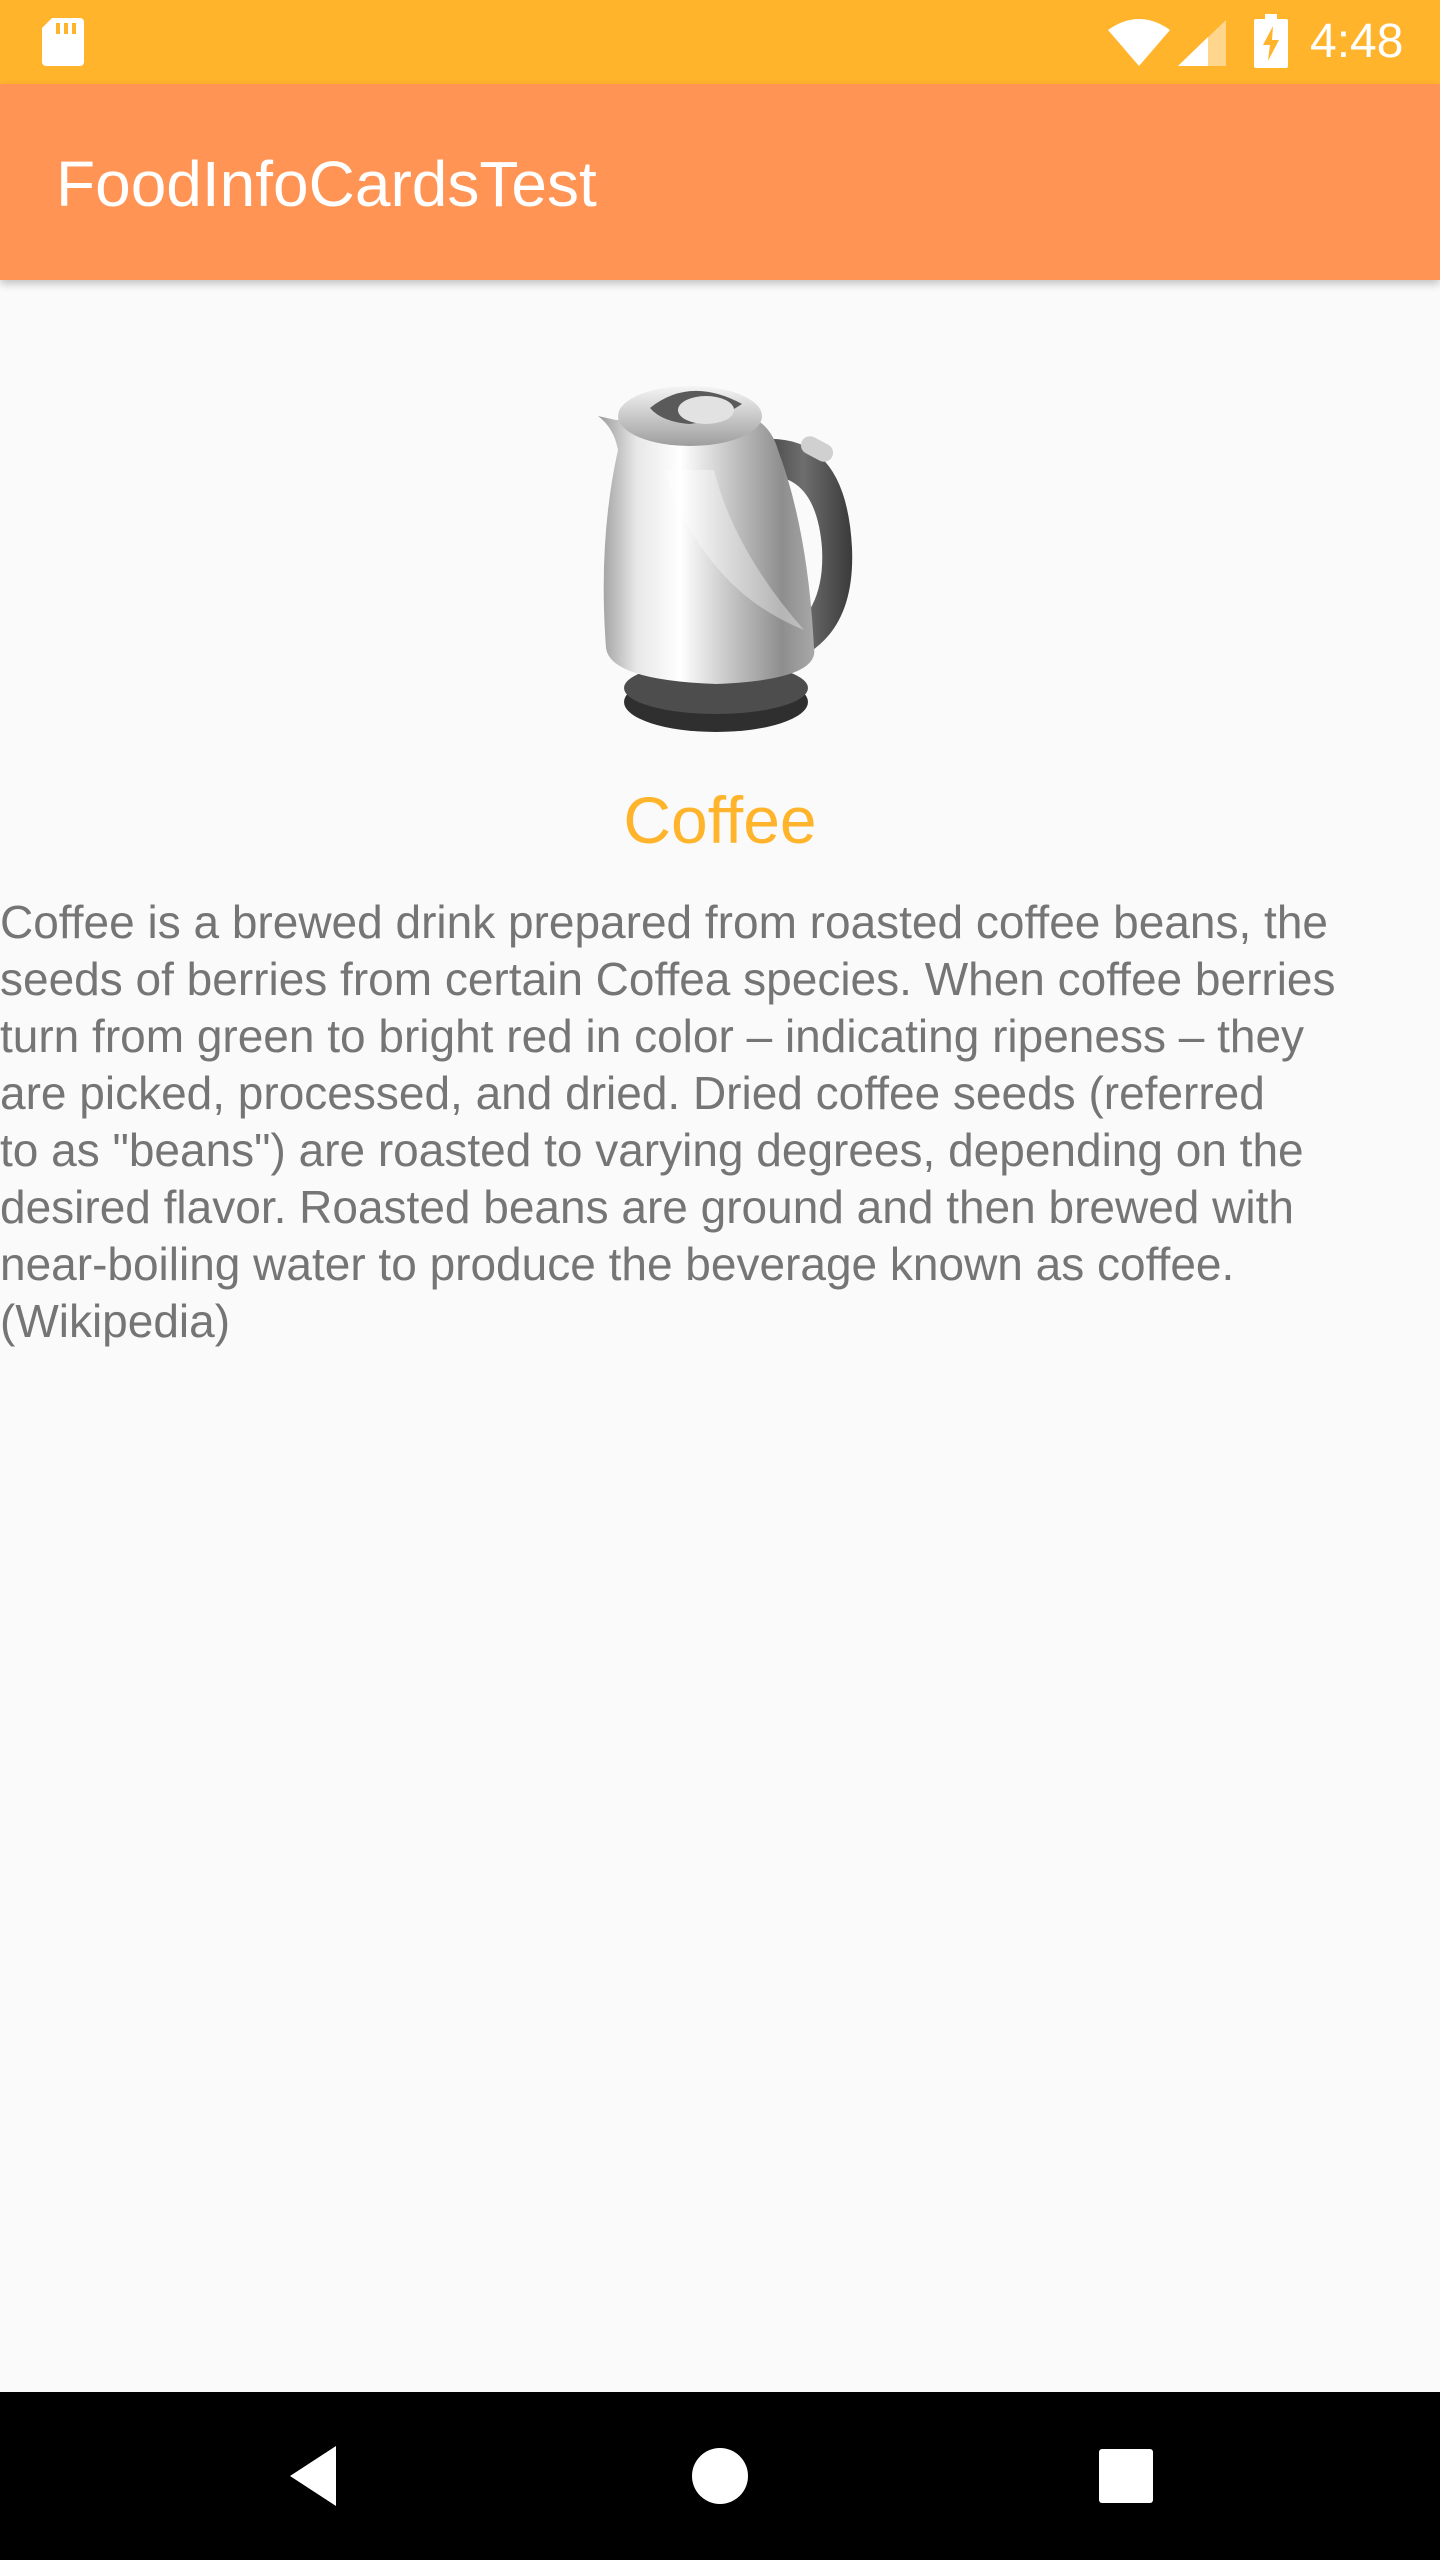  I want to click on recents-button, so click(1126, 2476).